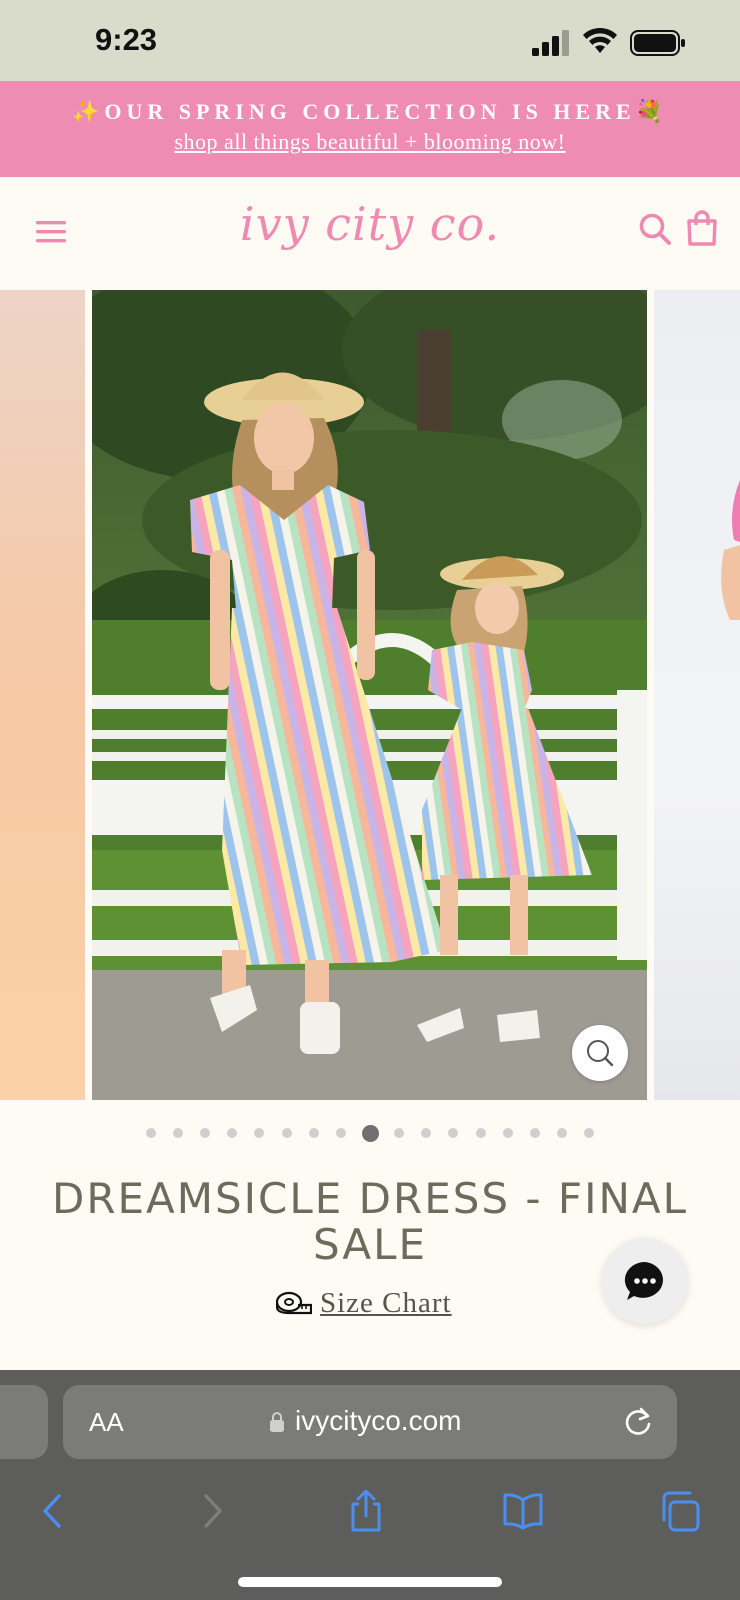 This screenshot has width=740, height=1600. Describe the element at coordinates (106, 1422) in the screenshot. I see `reader-settings-button: AA` at that location.